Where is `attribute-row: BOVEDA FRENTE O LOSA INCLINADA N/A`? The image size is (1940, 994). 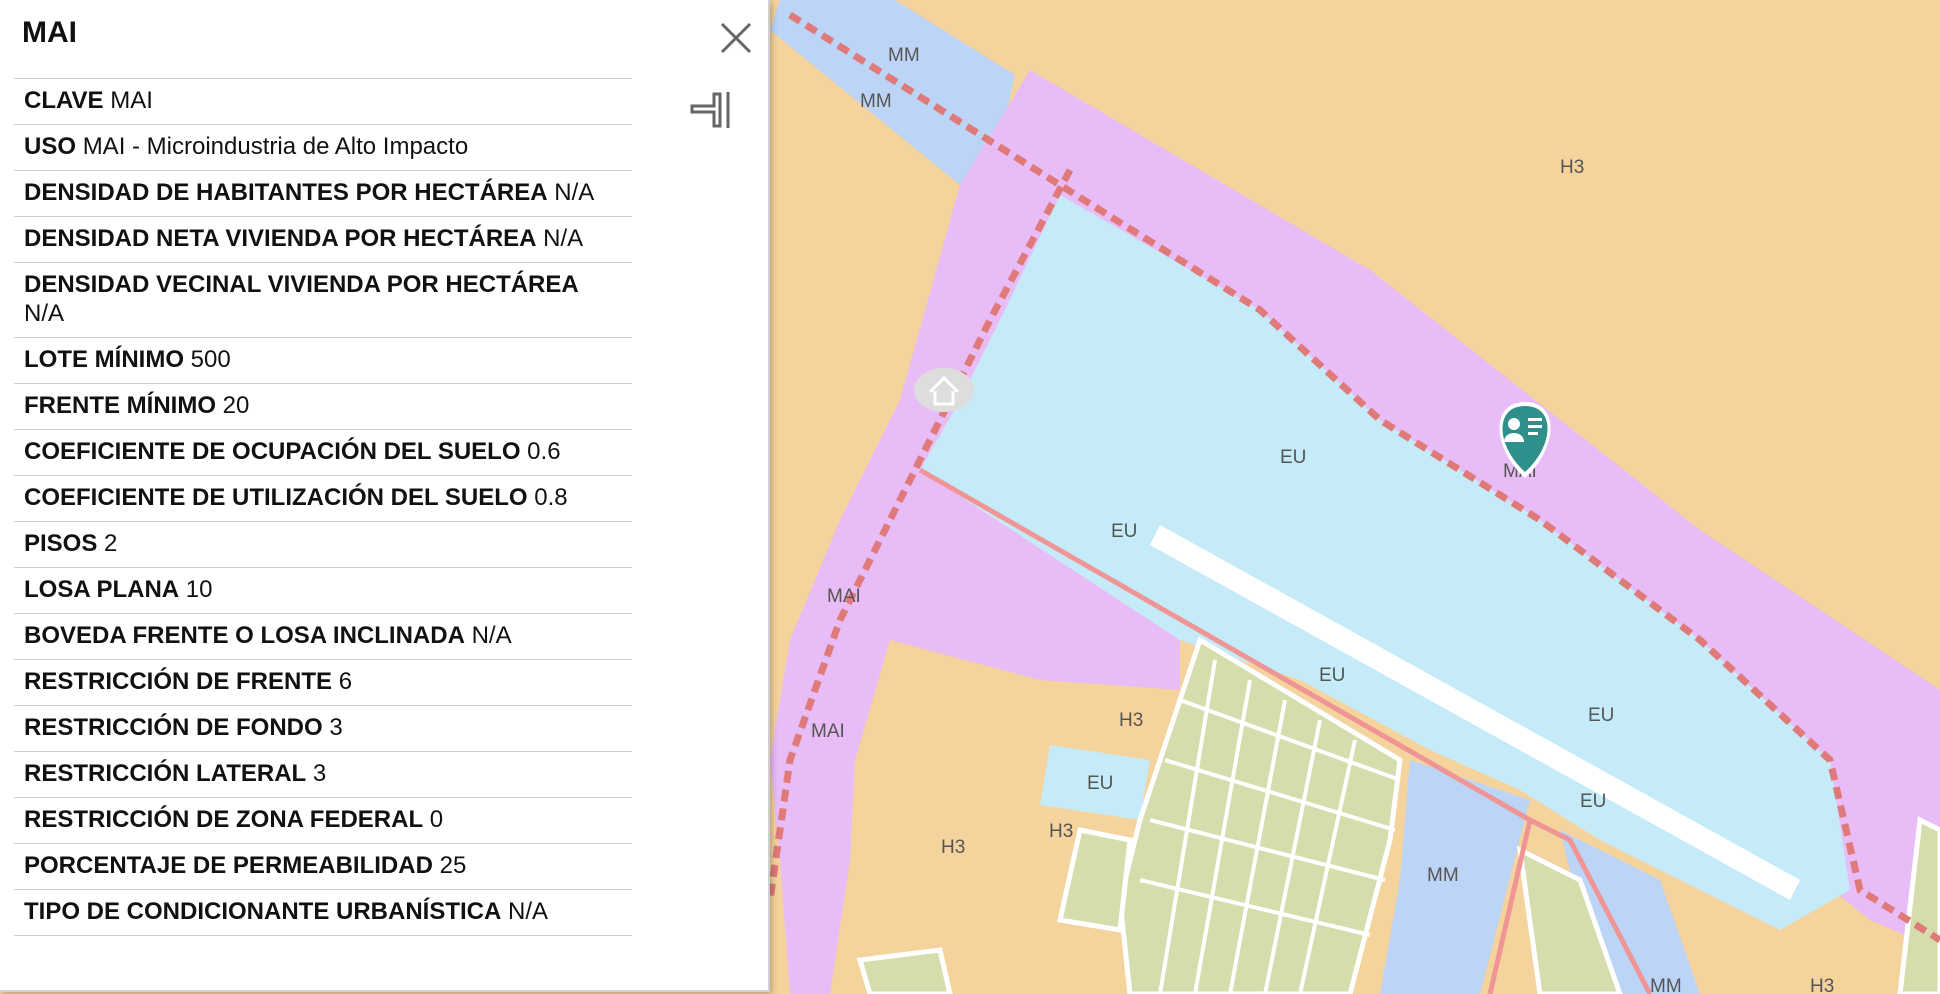
attribute-row: BOVEDA FRENTE O LOSA INCLINADA N/A is located at coordinates (323, 637).